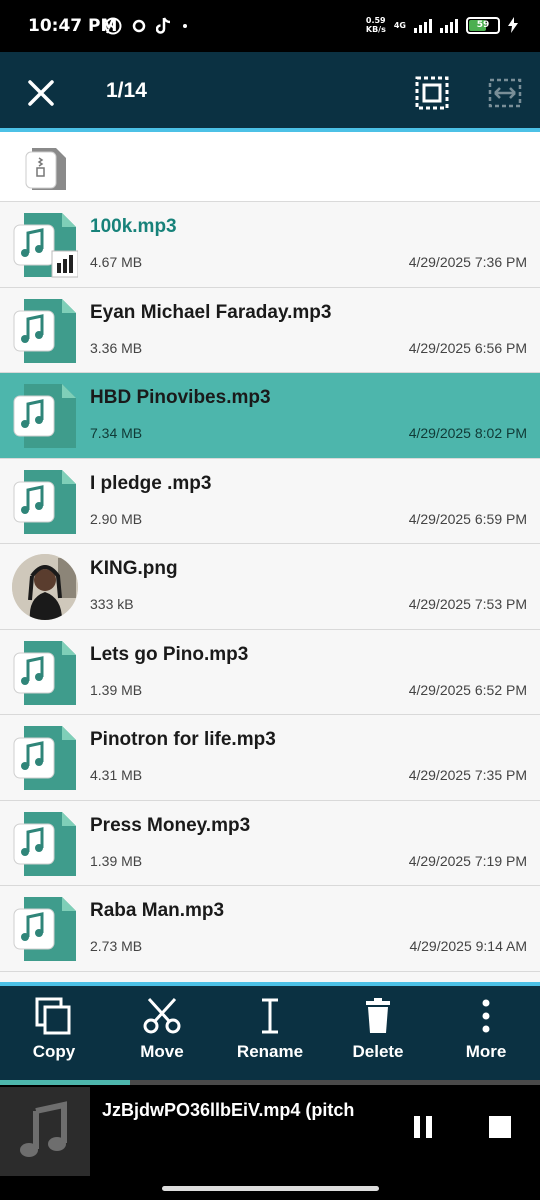 Image resolution: width=540 pixels, height=1200 pixels. I want to click on scissors-icon, so click(162, 1015).